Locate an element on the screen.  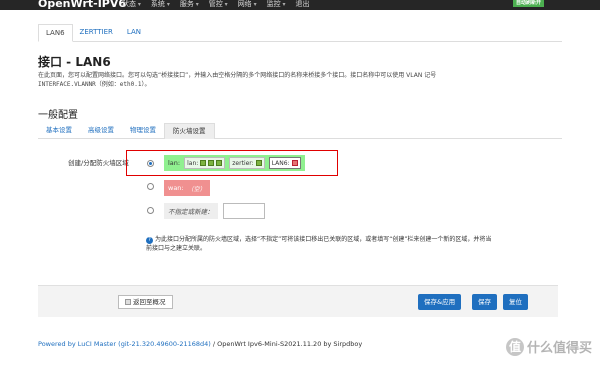
zone-wan-name: wan: is located at coordinates (176, 188).